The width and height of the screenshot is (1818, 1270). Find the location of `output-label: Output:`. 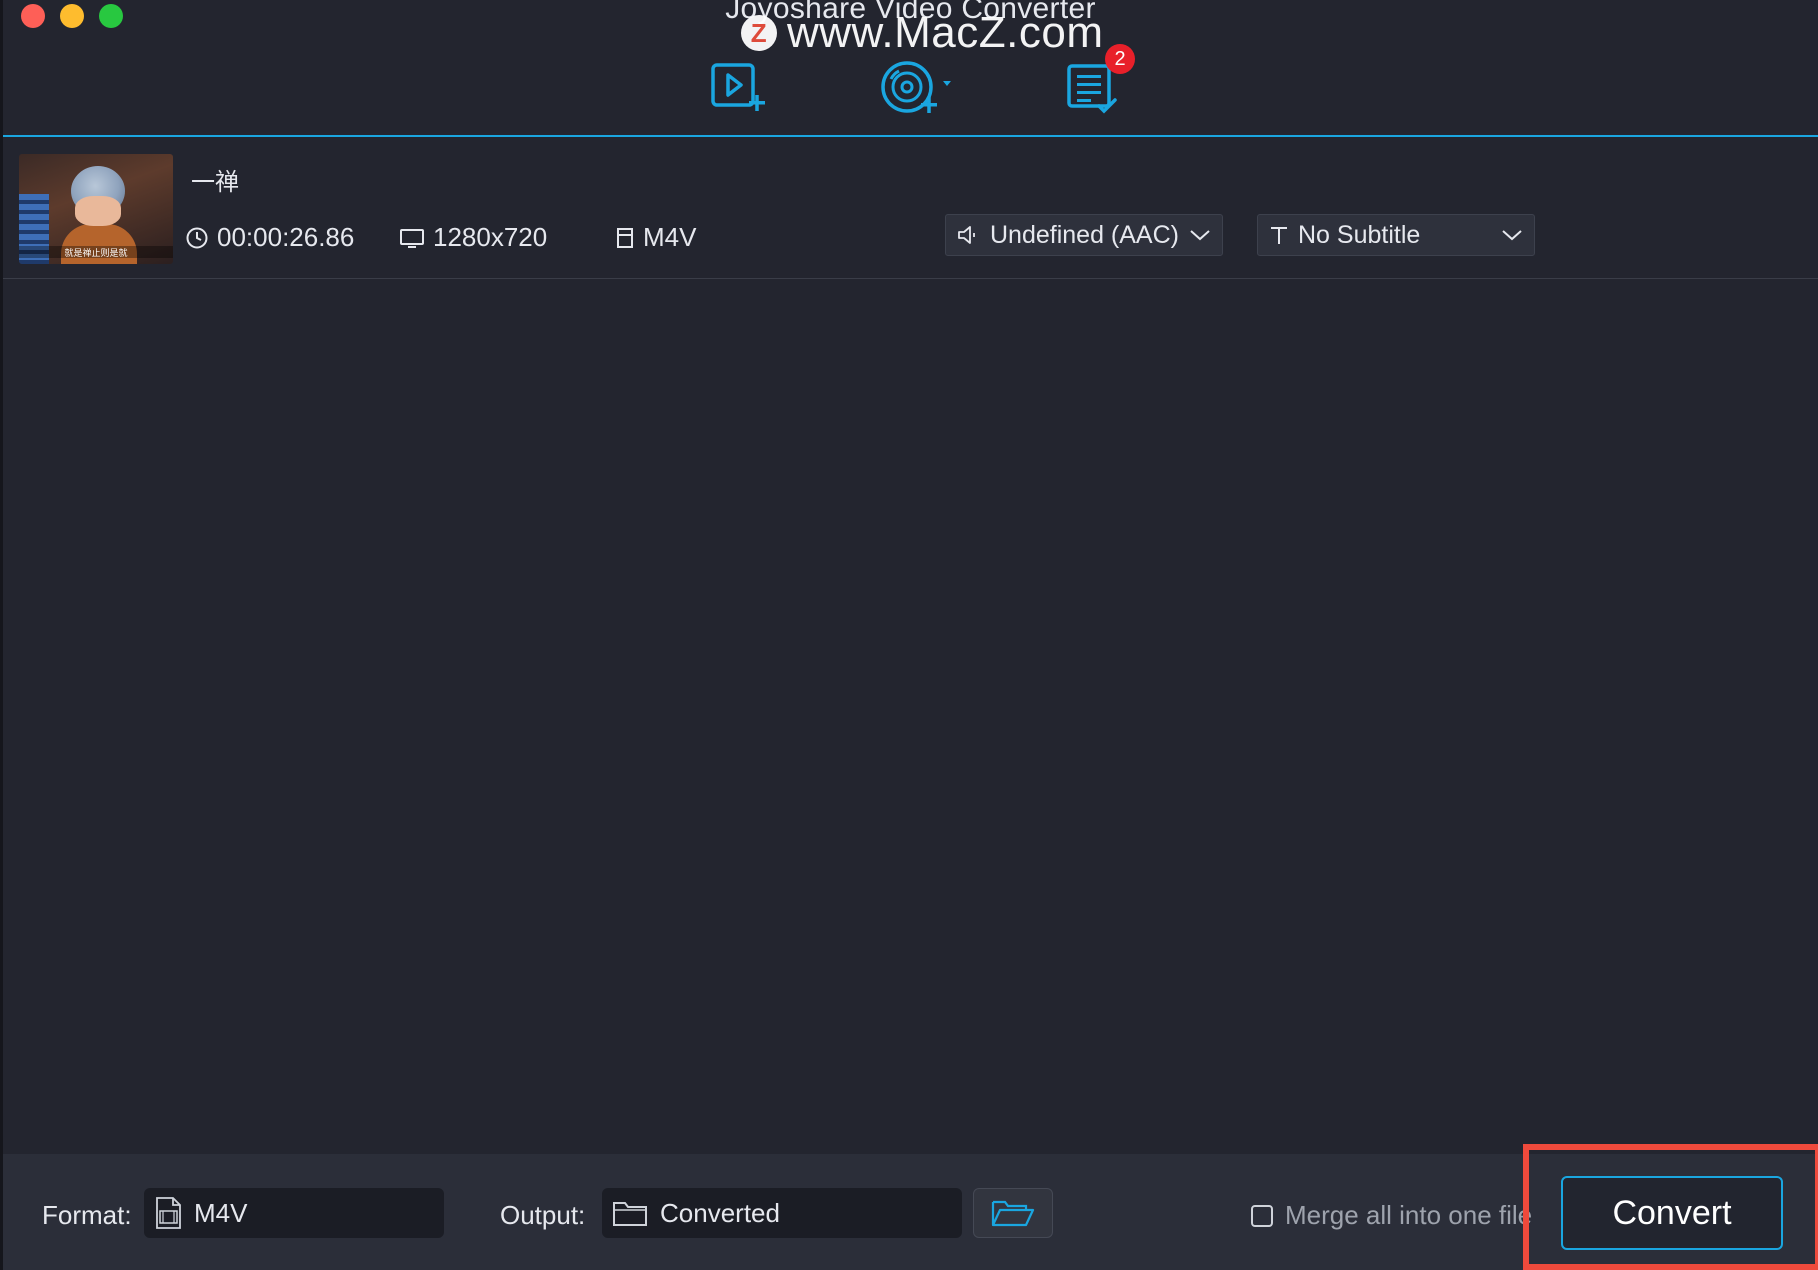

output-label: Output: is located at coordinates (543, 1215).